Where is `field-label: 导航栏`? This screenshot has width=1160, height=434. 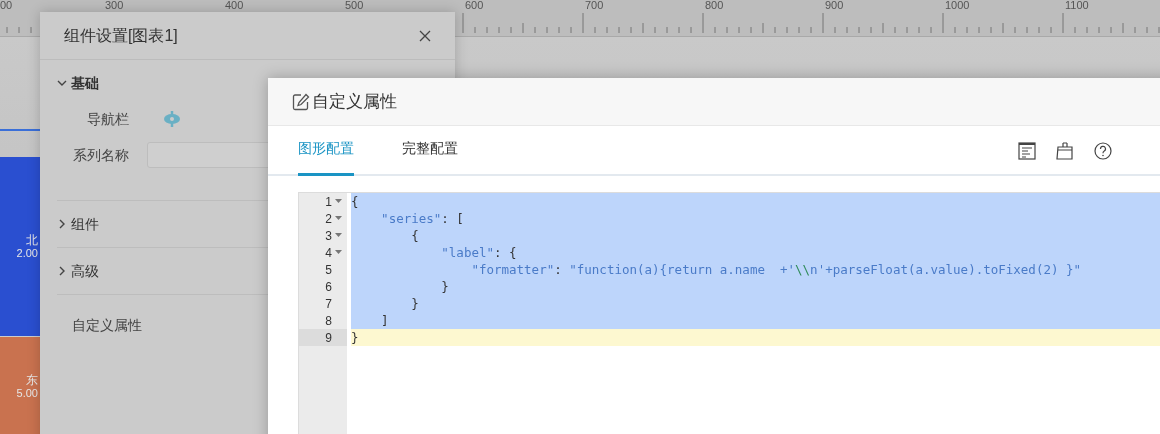
field-label: 导航栏 is located at coordinates (108, 119).